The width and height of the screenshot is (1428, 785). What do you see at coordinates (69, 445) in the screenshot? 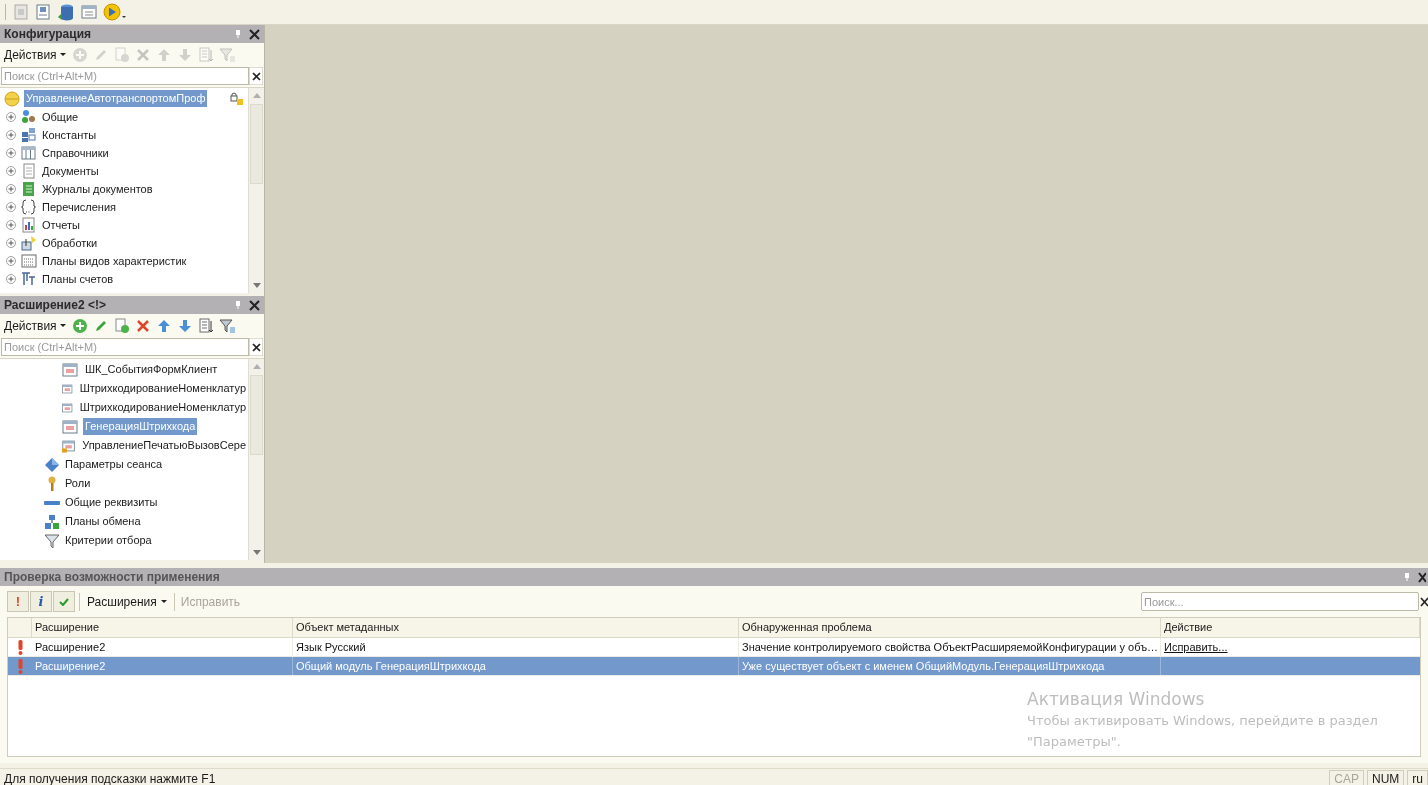
I see `module-server-icon` at bounding box center [69, 445].